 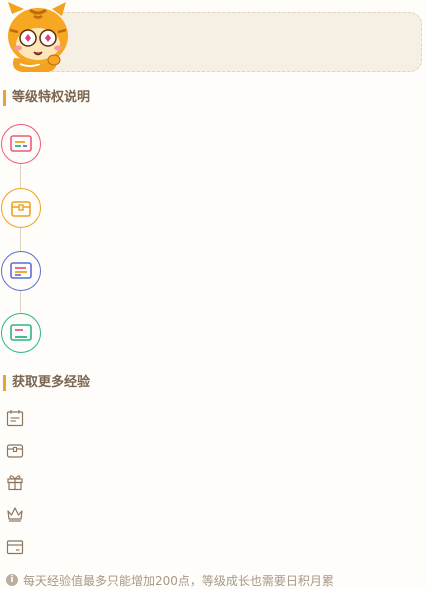 I want to click on footer-note: i 每天经验值最多只能增加200点，等级成长也需要日积月累, so click(x=170, y=580).